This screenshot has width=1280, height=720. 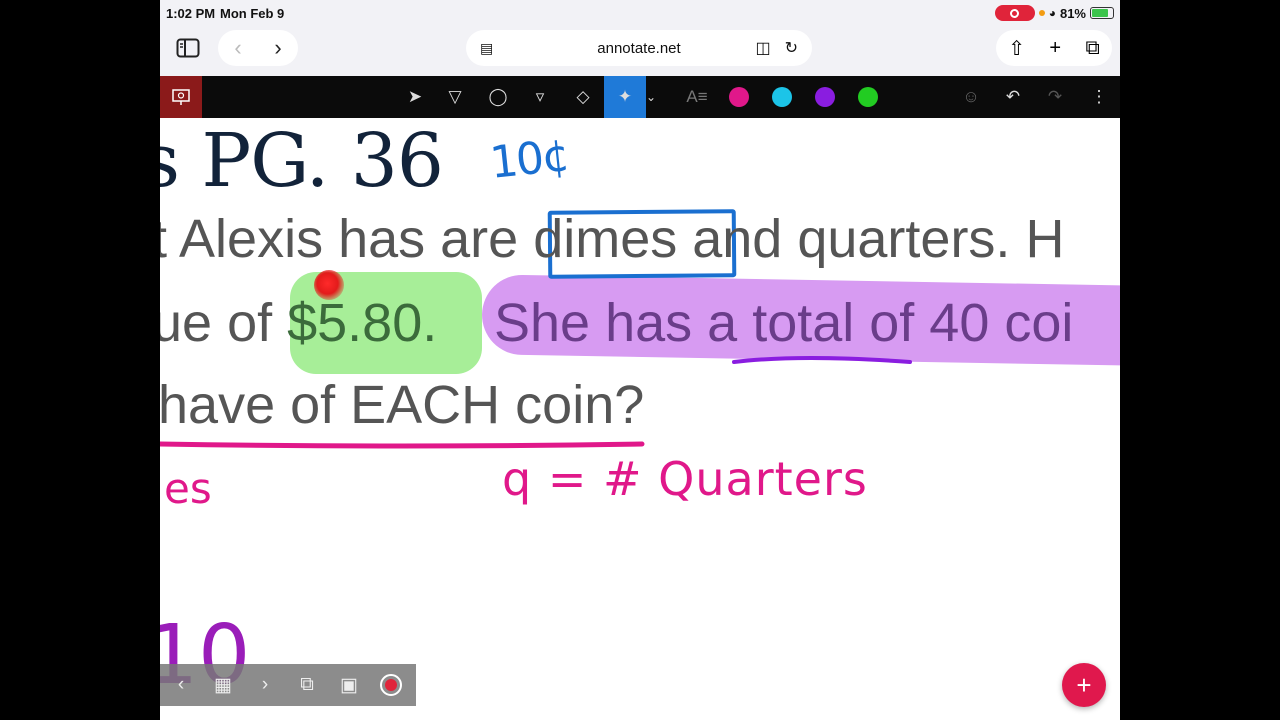 I want to click on pen-icon: ▽, so click(x=455, y=96).